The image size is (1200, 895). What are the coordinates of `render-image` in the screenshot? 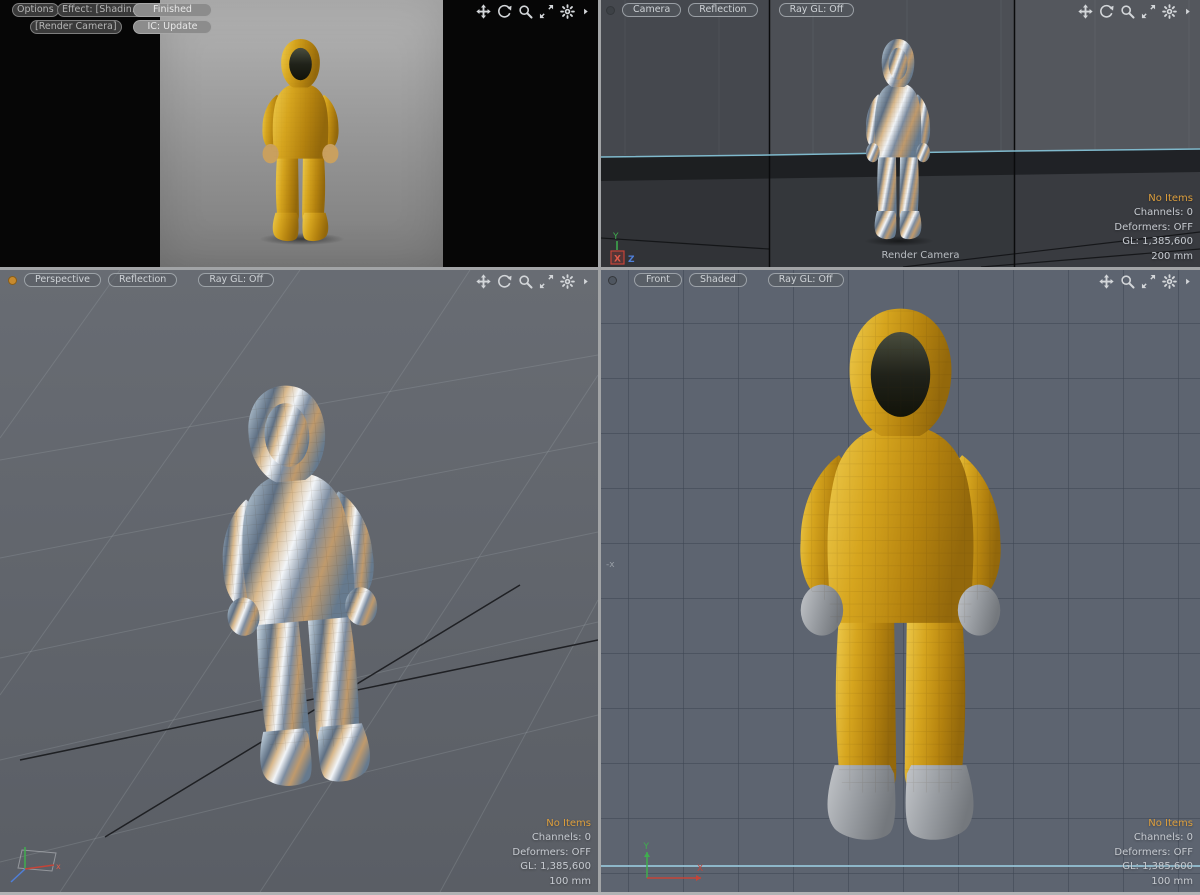 It's located at (301, 133).